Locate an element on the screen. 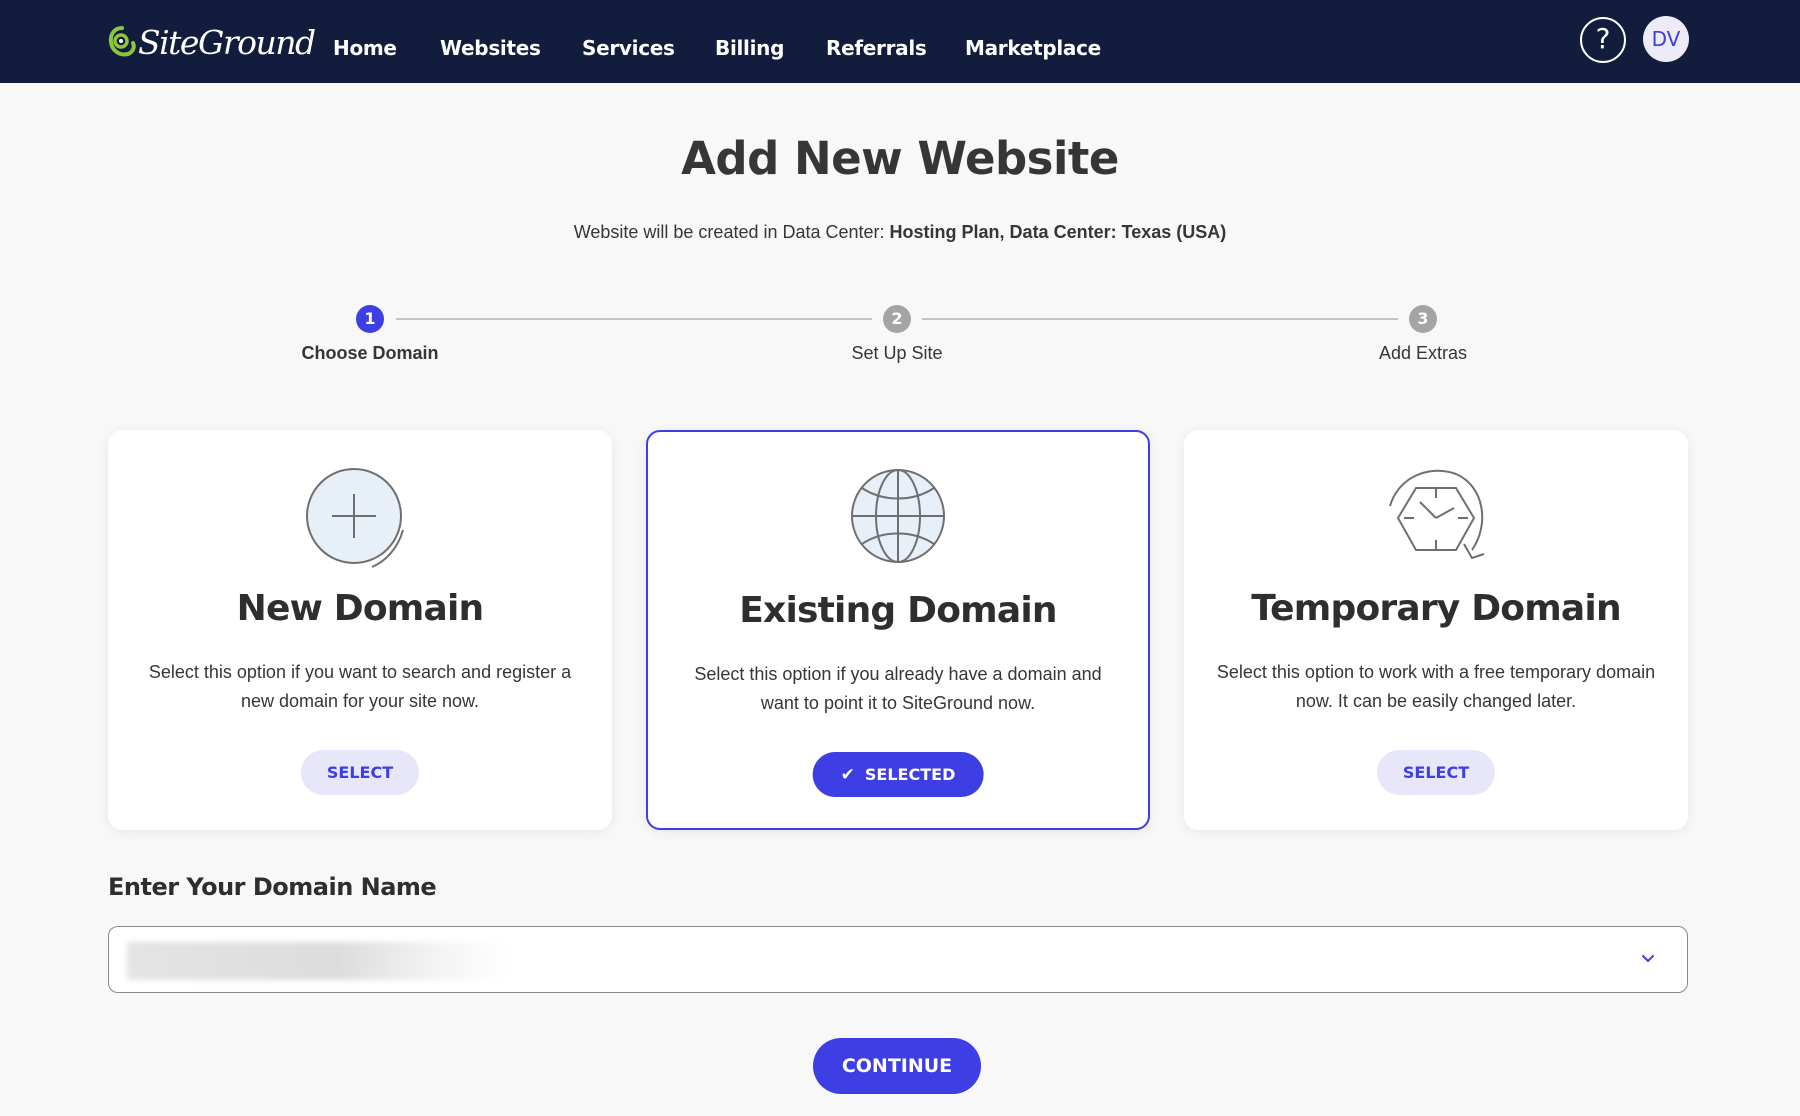 The image size is (1800, 1116). nav-websites: Websites is located at coordinates (490, 48).